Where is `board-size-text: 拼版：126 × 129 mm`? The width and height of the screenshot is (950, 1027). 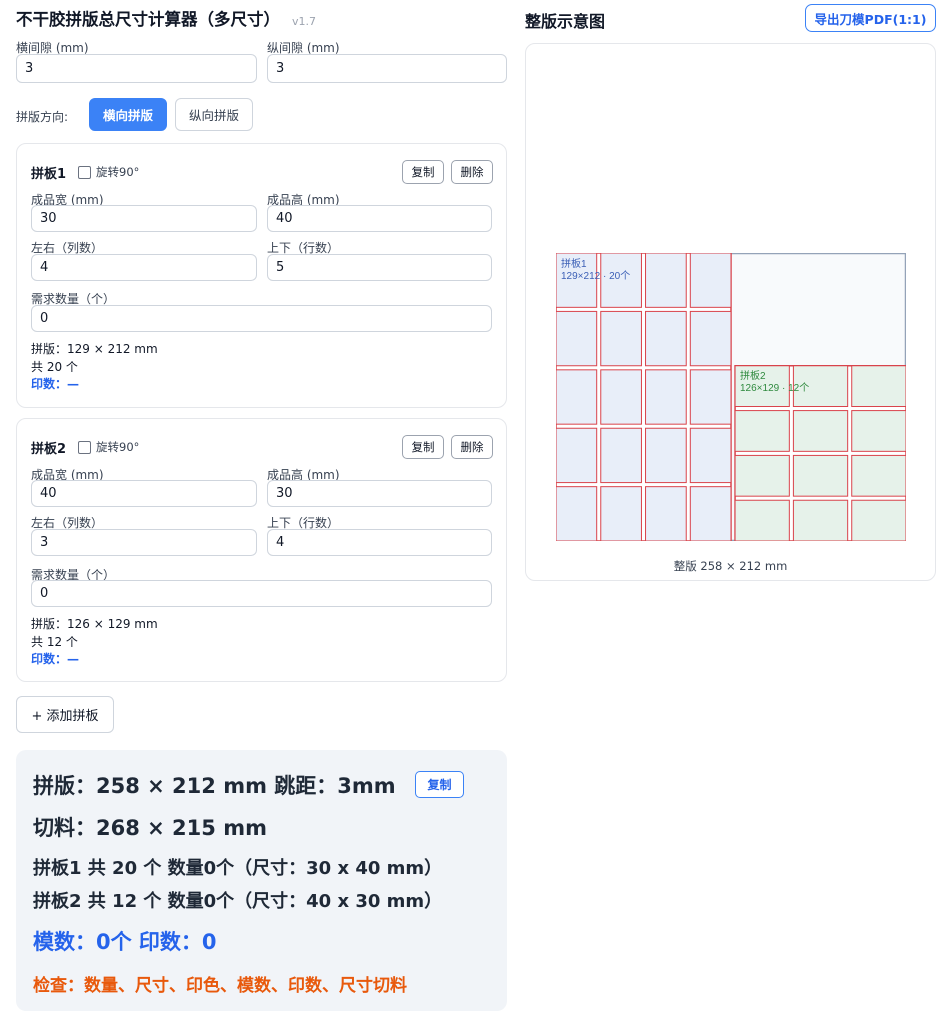 board-size-text: 拼版：126 × 129 mm is located at coordinates (94, 624).